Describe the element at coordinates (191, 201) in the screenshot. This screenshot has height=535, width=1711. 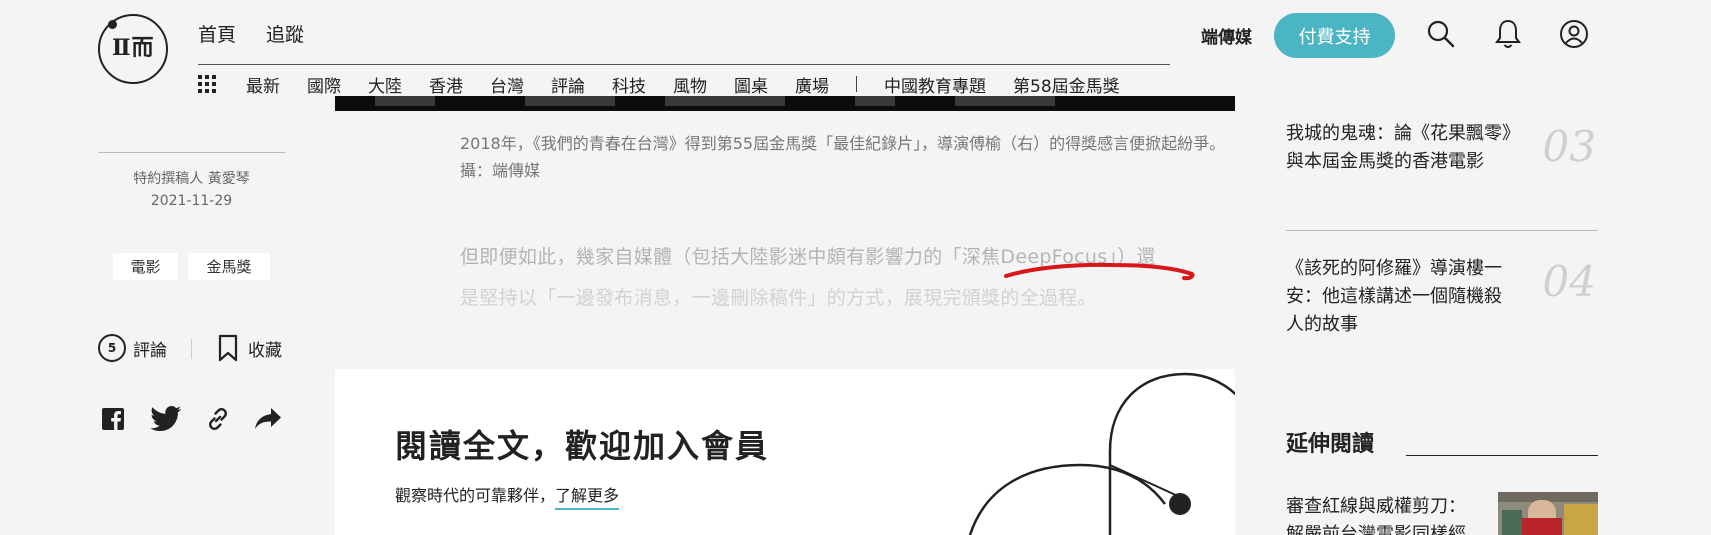
I see `article-date: 2021-11-29` at that location.